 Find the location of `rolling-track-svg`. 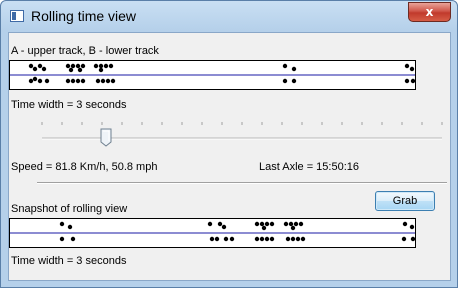

rolling-track-svg is located at coordinates (212, 73).